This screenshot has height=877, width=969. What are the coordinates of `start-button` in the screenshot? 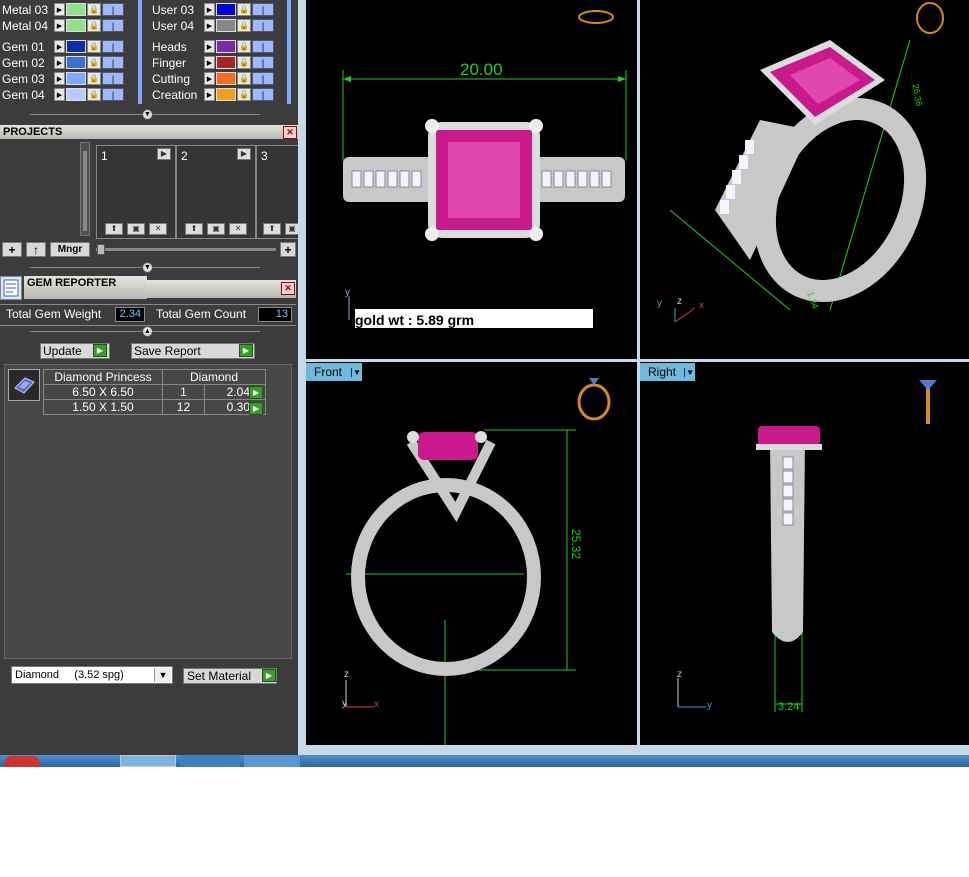 It's located at (22, 761).